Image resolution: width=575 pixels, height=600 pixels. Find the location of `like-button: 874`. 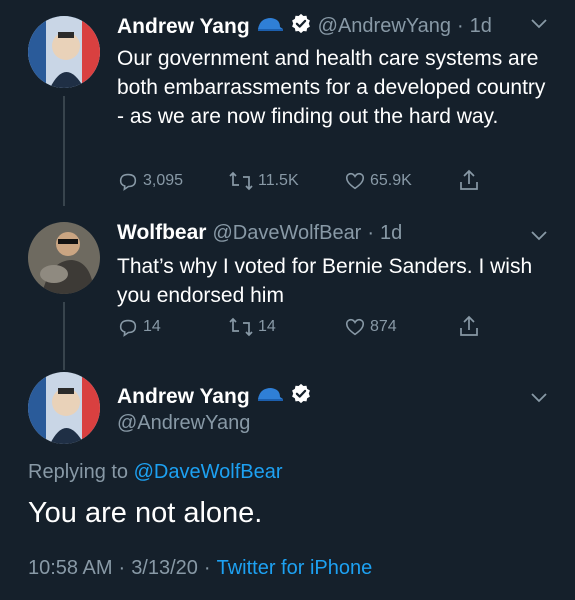

like-button: 874 is located at coordinates (370, 327).